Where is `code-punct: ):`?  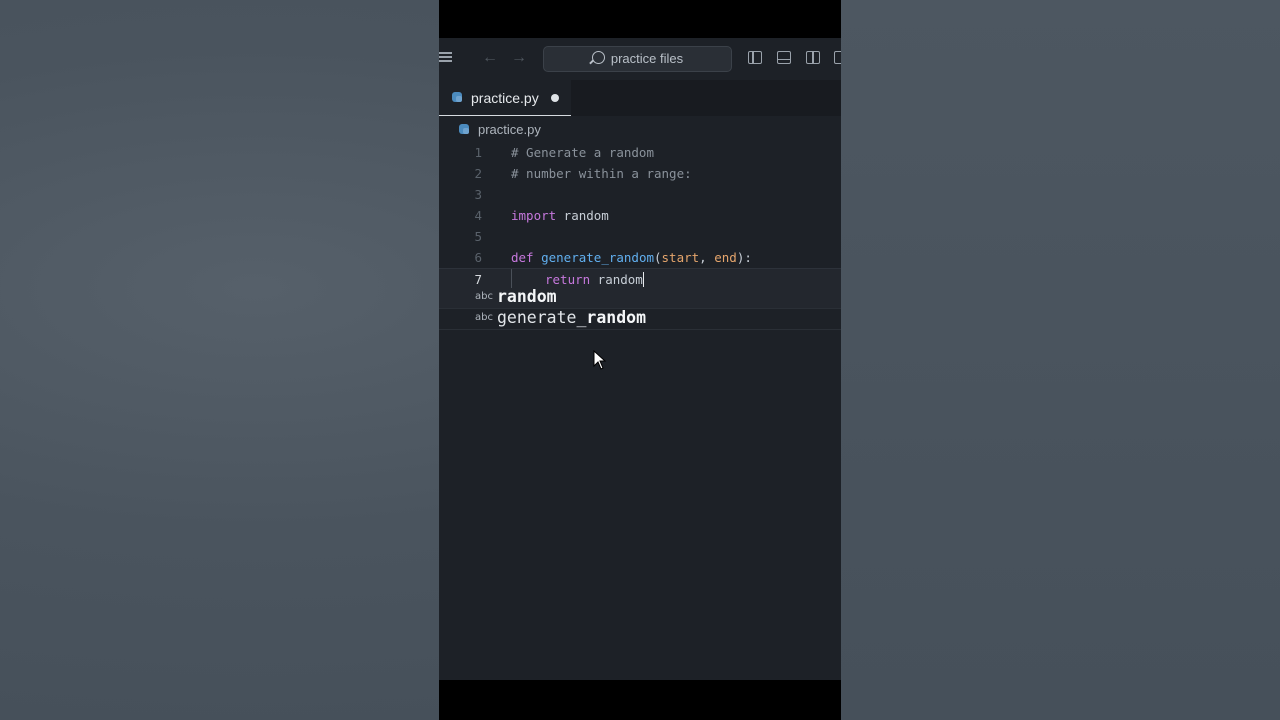 code-punct: ): is located at coordinates (744, 257).